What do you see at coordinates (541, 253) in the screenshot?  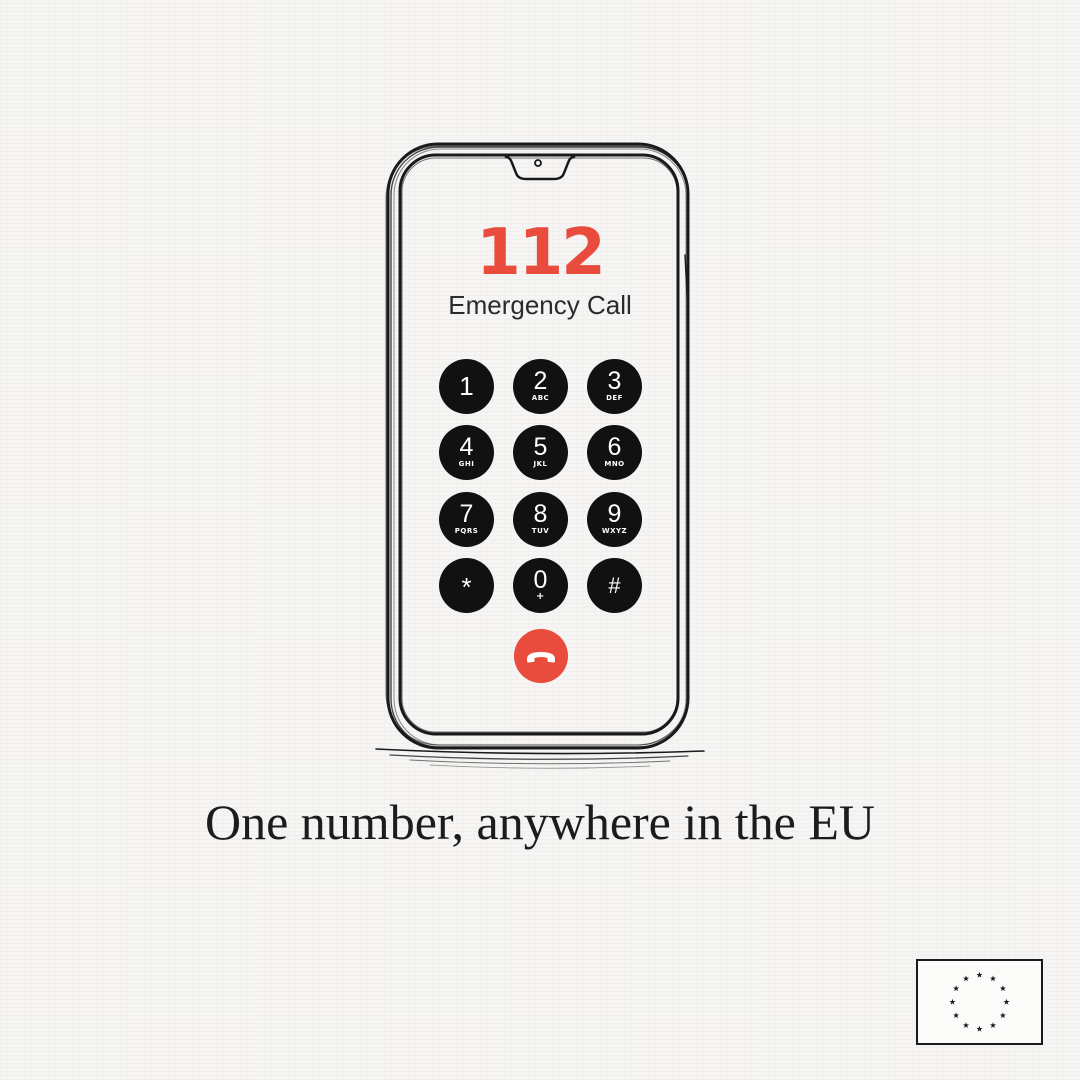 I see `emergency-number: 112` at bounding box center [541, 253].